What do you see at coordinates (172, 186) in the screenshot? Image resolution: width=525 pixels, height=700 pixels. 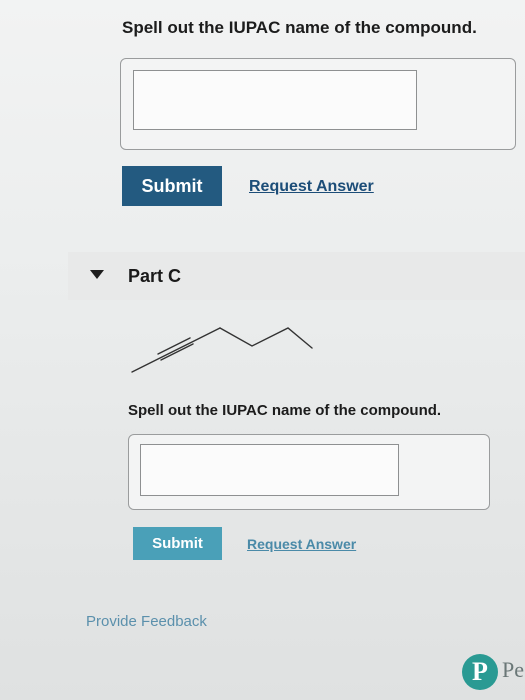 I see `part-b-submit-button: Submit` at bounding box center [172, 186].